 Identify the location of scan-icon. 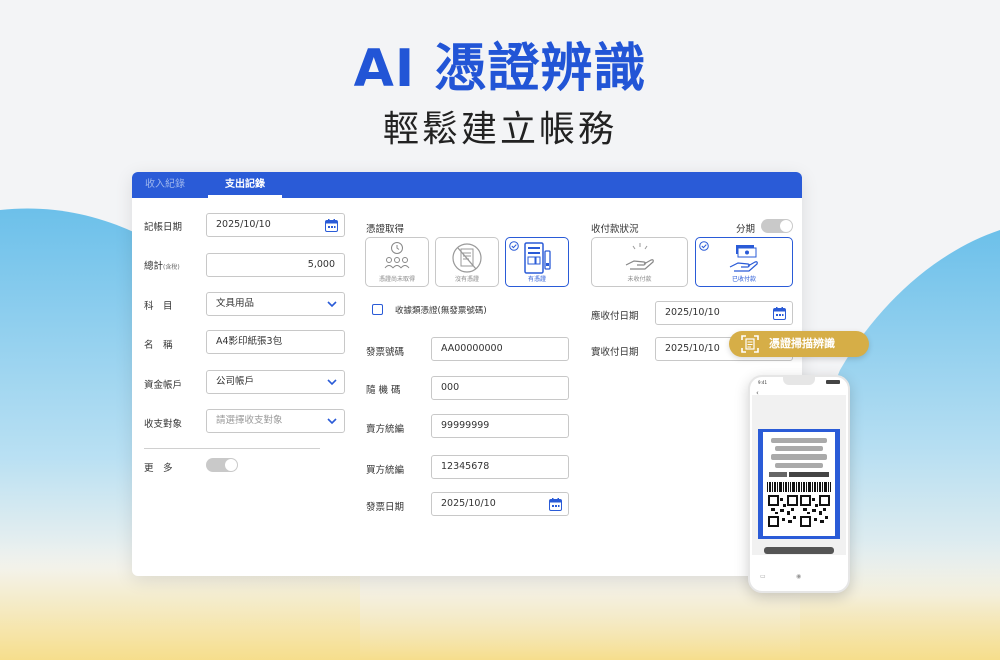
(750, 344).